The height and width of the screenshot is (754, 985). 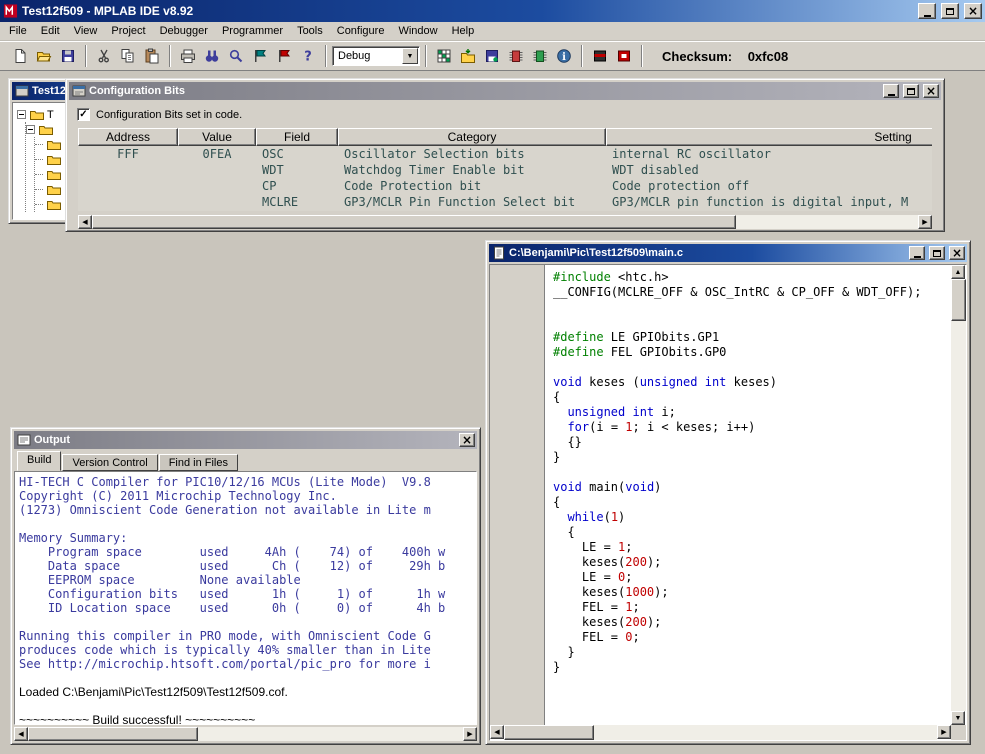 I want to click on toolbar-chip-black-button, so click(x=600, y=56).